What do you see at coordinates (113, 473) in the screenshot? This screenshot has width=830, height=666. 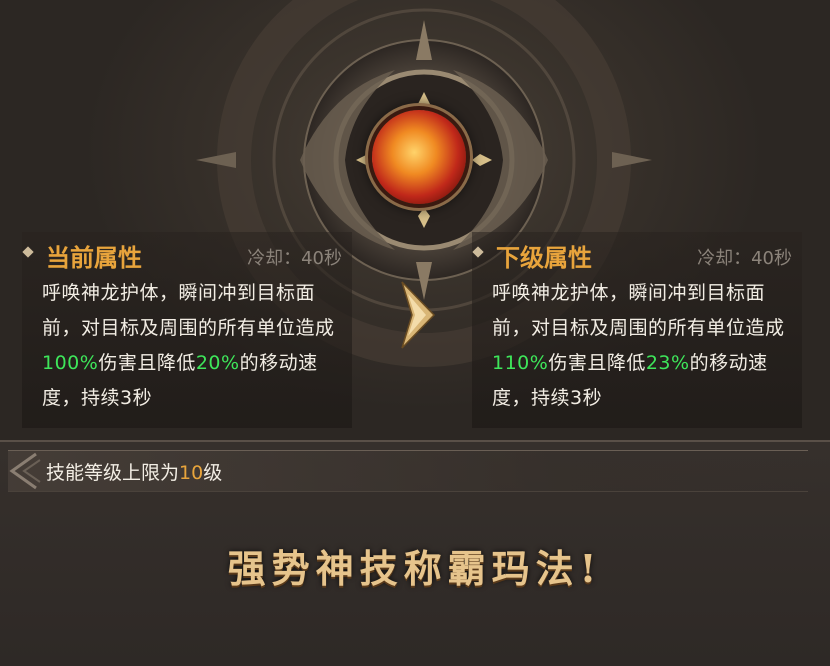 I see `level-cap-label: 技能等级上限为` at bounding box center [113, 473].